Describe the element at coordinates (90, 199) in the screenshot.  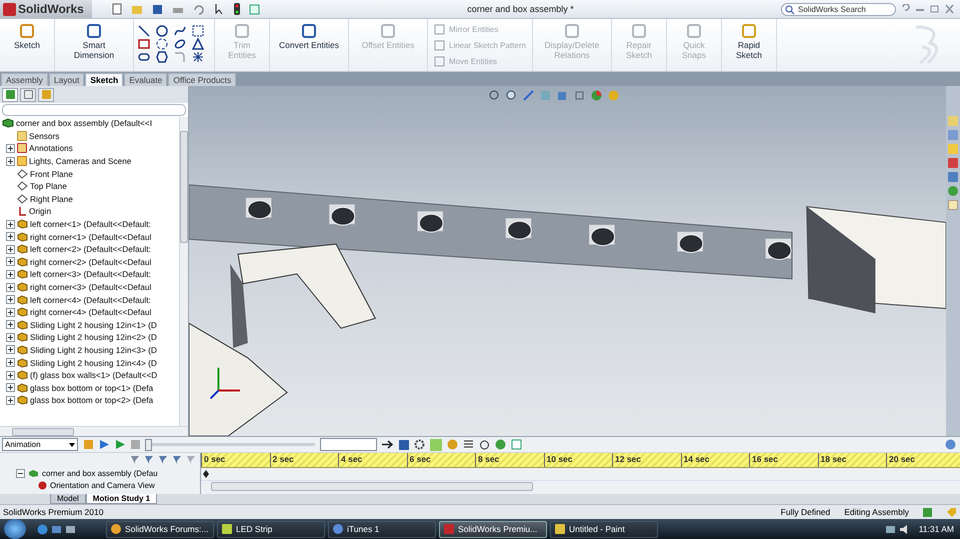
I see `tree-item: Right Plane` at that location.